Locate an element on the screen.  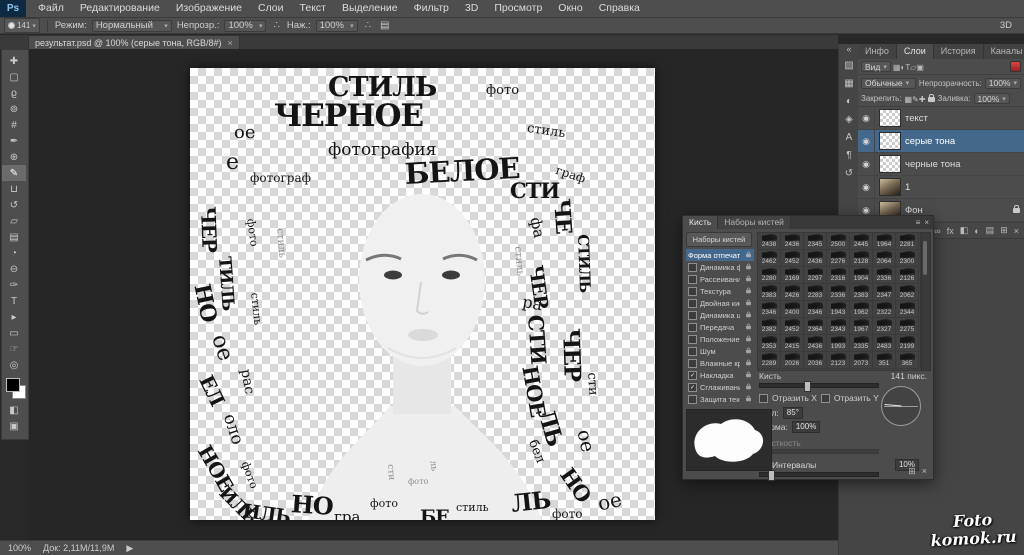
brush-preset-1962: 1962 is located at coordinates (861, 309).